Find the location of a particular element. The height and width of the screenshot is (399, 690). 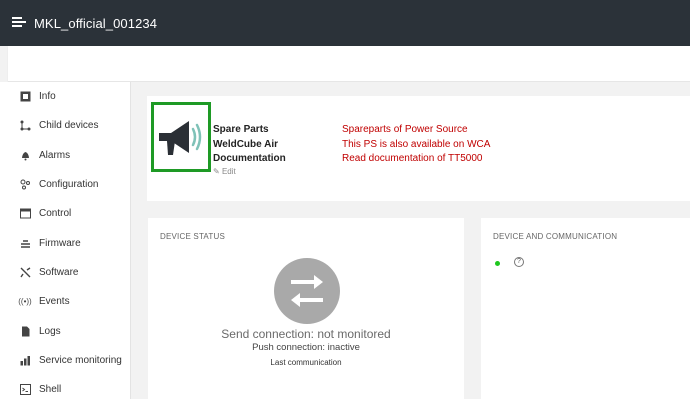

sidebar-item-software: Software is located at coordinates (65, 272).